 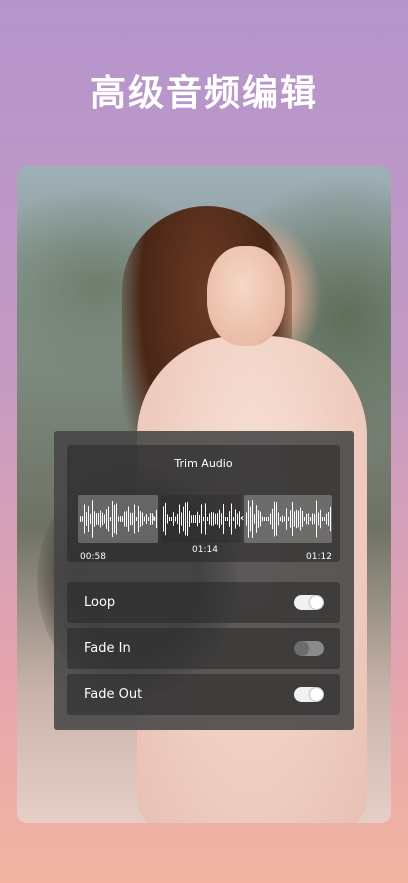 I want to click on trim-end-time: 01:12, so click(x=319, y=557).